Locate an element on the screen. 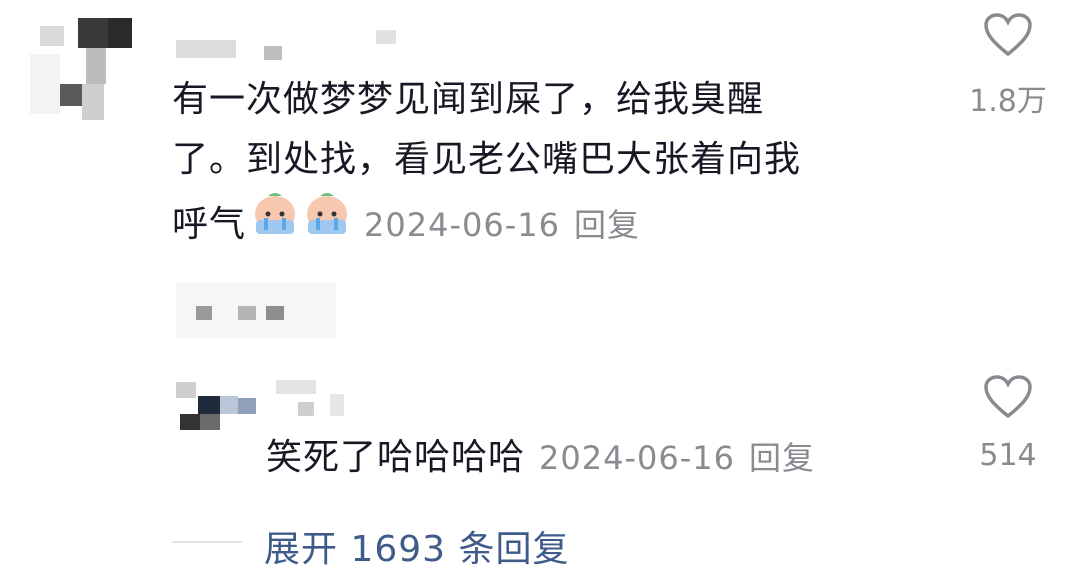  expand-replies-button: 展开 1693 条回复 is located at coordinates (417, 546).